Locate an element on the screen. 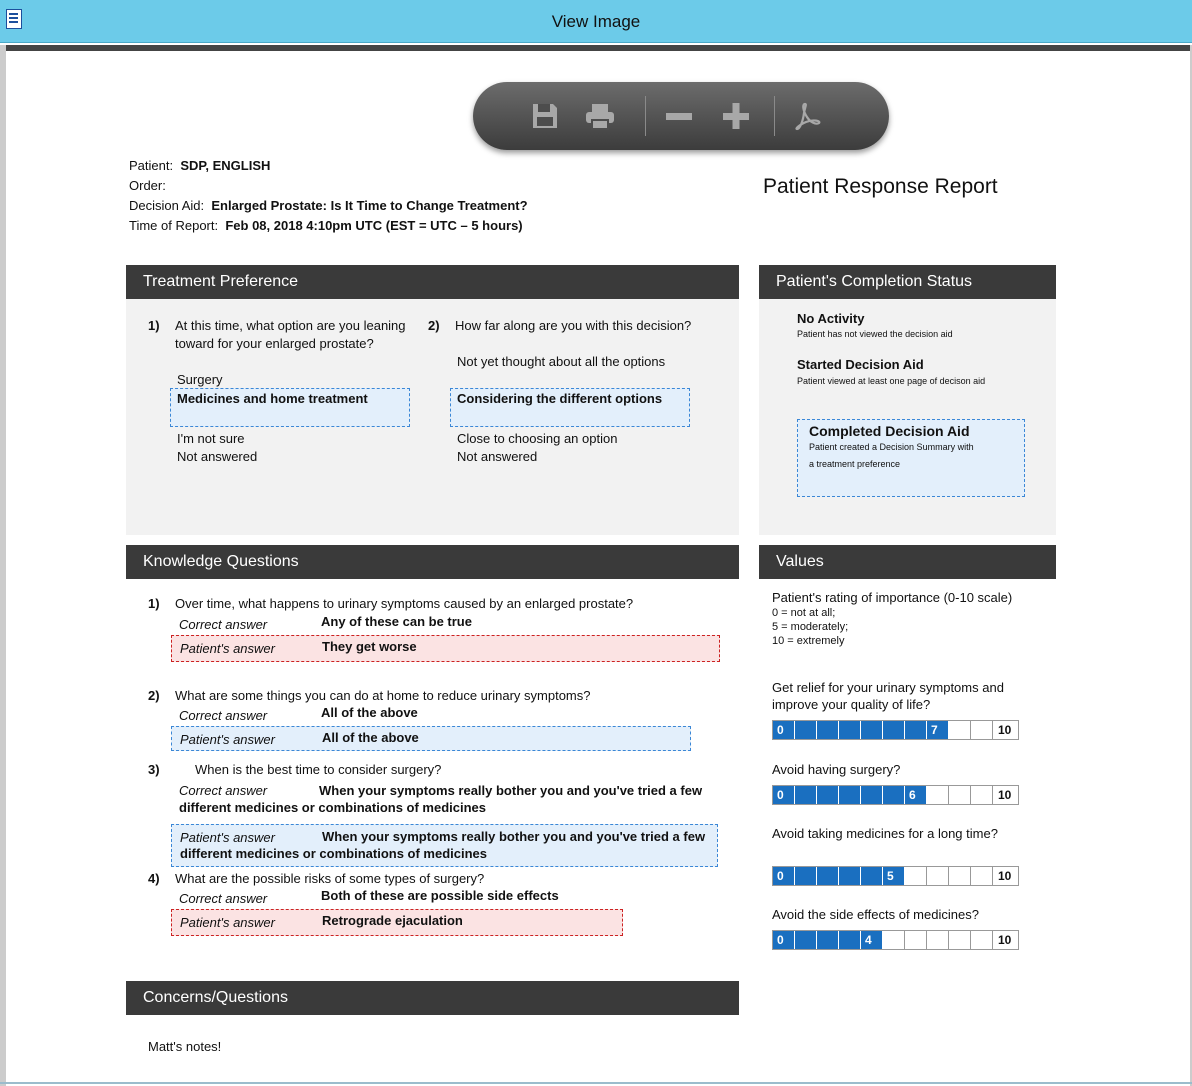  treatment-preference-header: Treatment Preference is located at coordinates (432, 282).